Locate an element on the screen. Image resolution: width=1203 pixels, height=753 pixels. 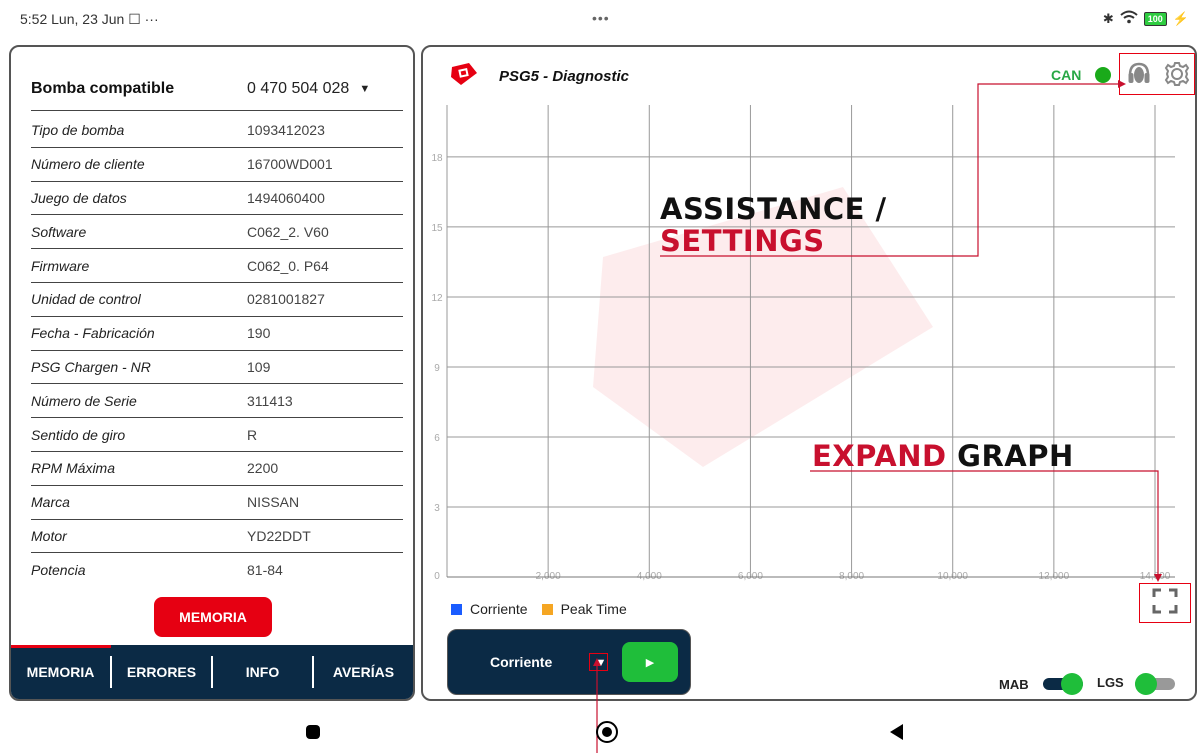
chart-legend: Corriente Peak Time is located at coordinates (539, 609).